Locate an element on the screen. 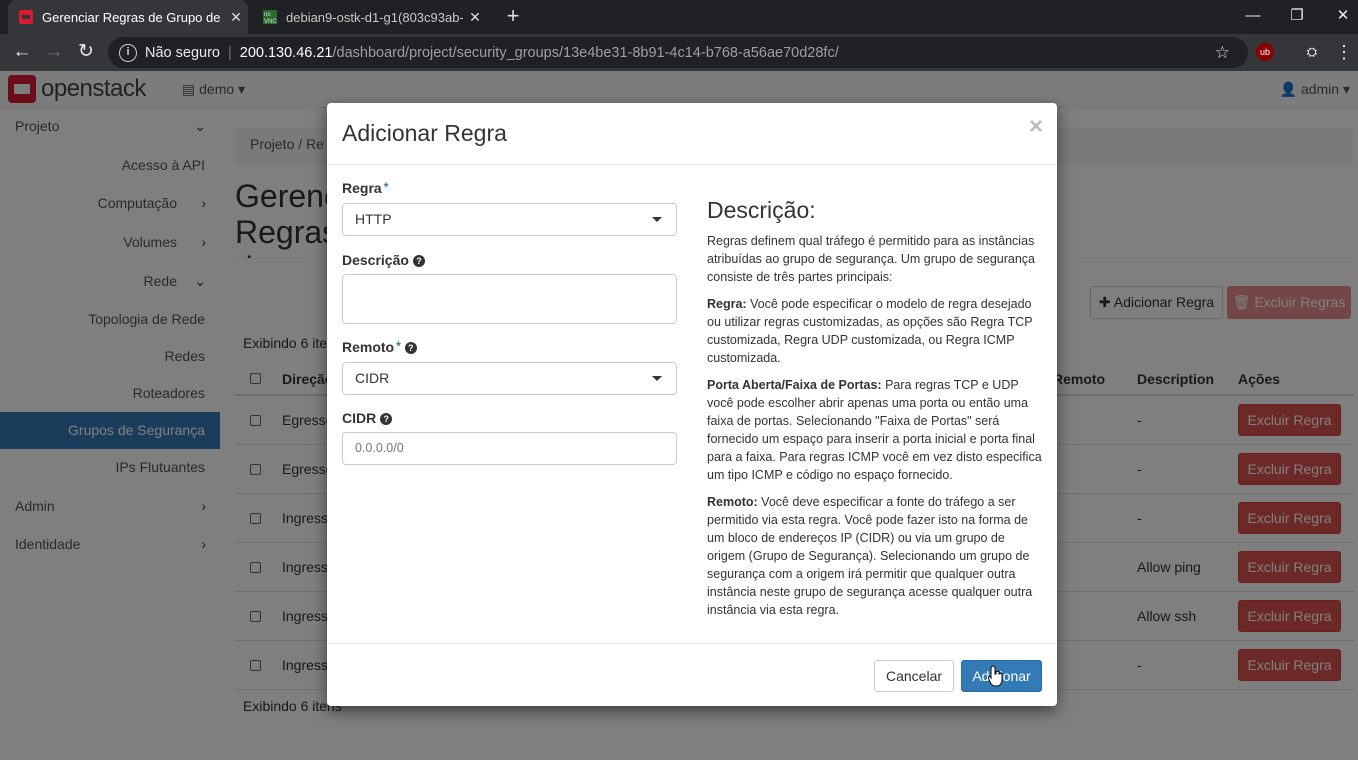  forward-icon: → is located at coordinates (54, 53).